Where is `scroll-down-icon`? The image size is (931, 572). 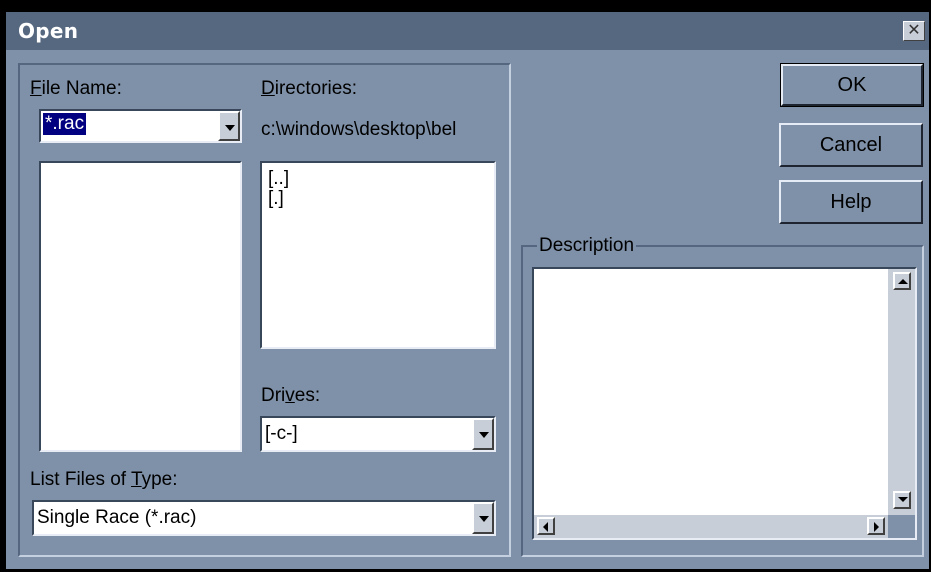
scroll-down-icon is located at coordinates (902, 500).